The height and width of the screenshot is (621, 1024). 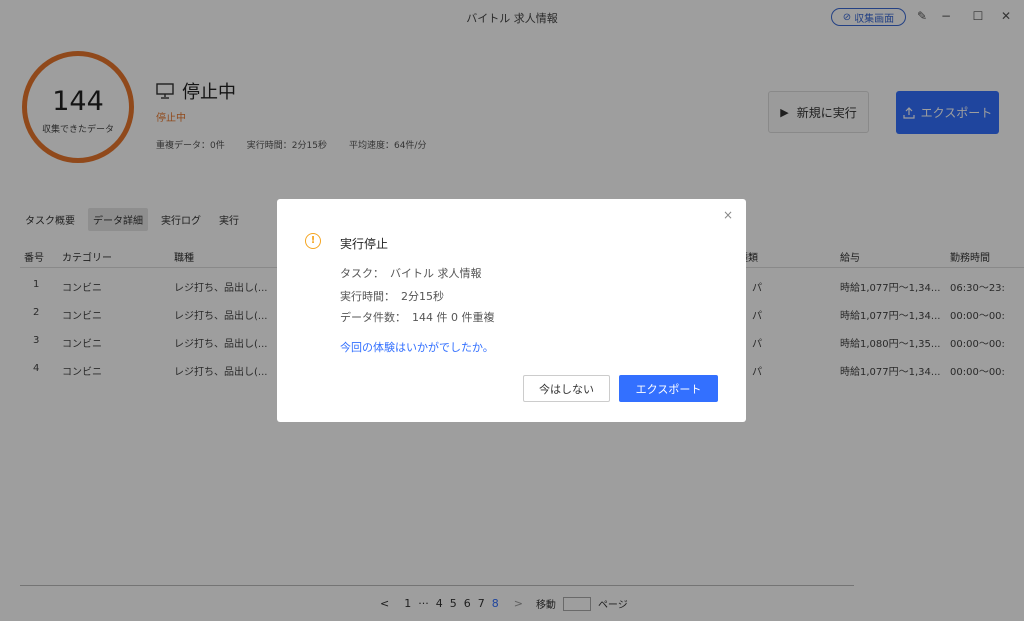 I want to click on warning-icon: !, so click(x=313, y=241).